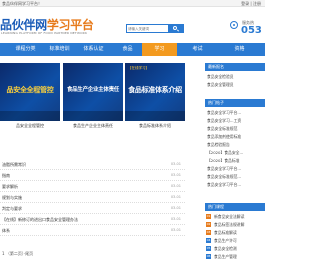 This screenshot has height=275, width=320. I want to click on pagination-text: 1 （第二页）·尾页, so click(17, 254).